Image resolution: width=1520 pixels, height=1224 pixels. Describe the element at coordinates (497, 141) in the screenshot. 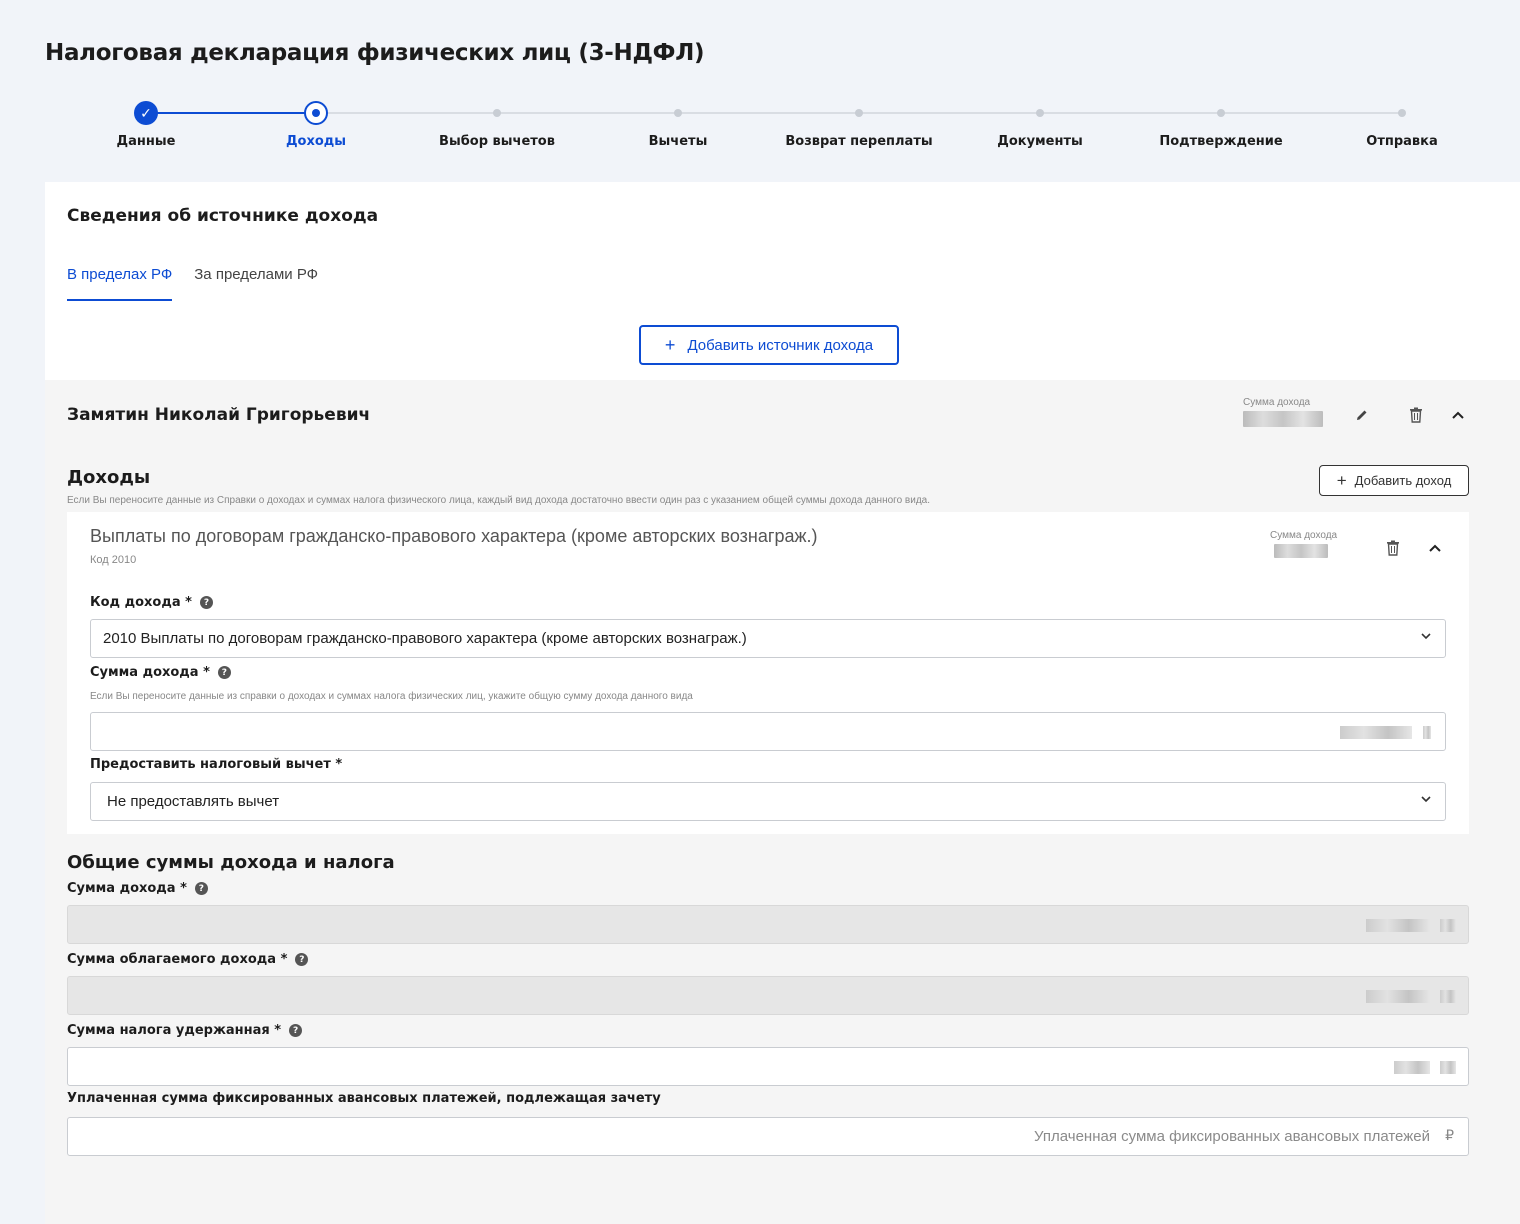

I see `step-label: Выбор вычетов` at that location.